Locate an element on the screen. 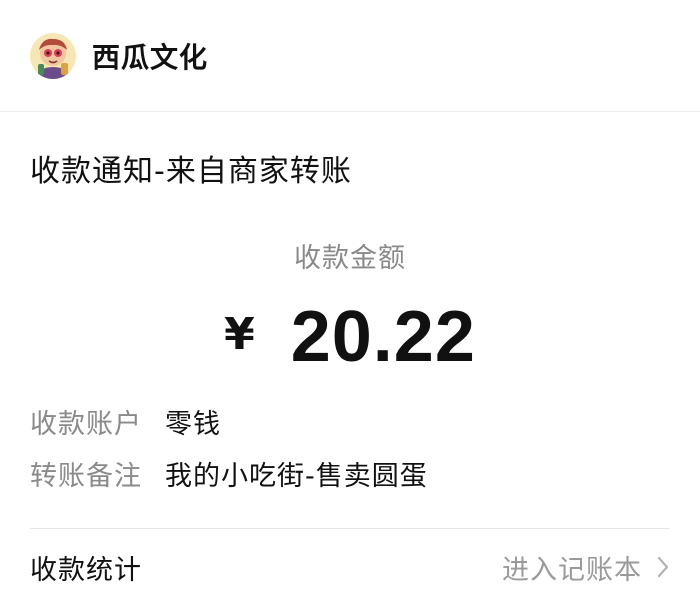  detail-label: 转账备注 is located at coordinates (86, 476).